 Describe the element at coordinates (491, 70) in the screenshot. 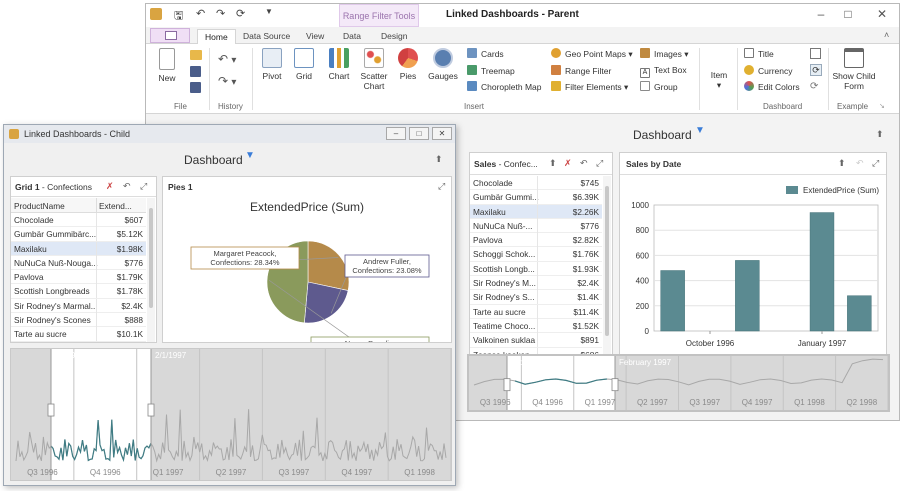

I see `treemap-button: Treemap` at that location.